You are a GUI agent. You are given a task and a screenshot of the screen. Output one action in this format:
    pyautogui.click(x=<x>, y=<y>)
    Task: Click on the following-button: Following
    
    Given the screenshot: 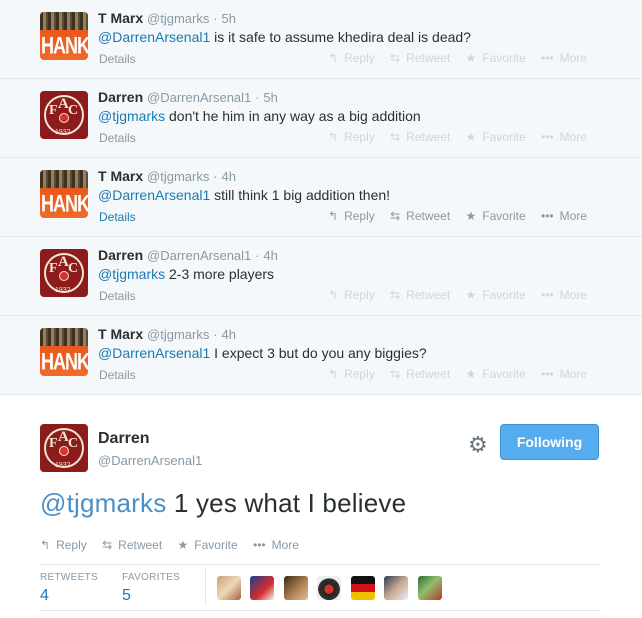 What is the action you would take?
    pyautogui.click(x=549, y=442)
    